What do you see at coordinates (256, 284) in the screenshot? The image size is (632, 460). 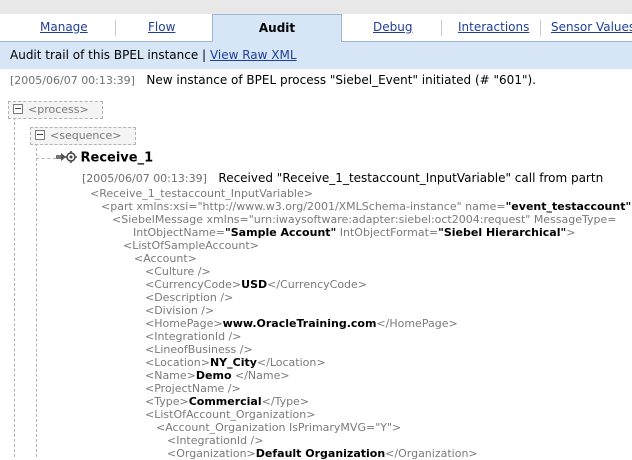 I see `xml-line: <CurrencyCode>USD</CurrencyCode>` at bounding box center [256, 284].